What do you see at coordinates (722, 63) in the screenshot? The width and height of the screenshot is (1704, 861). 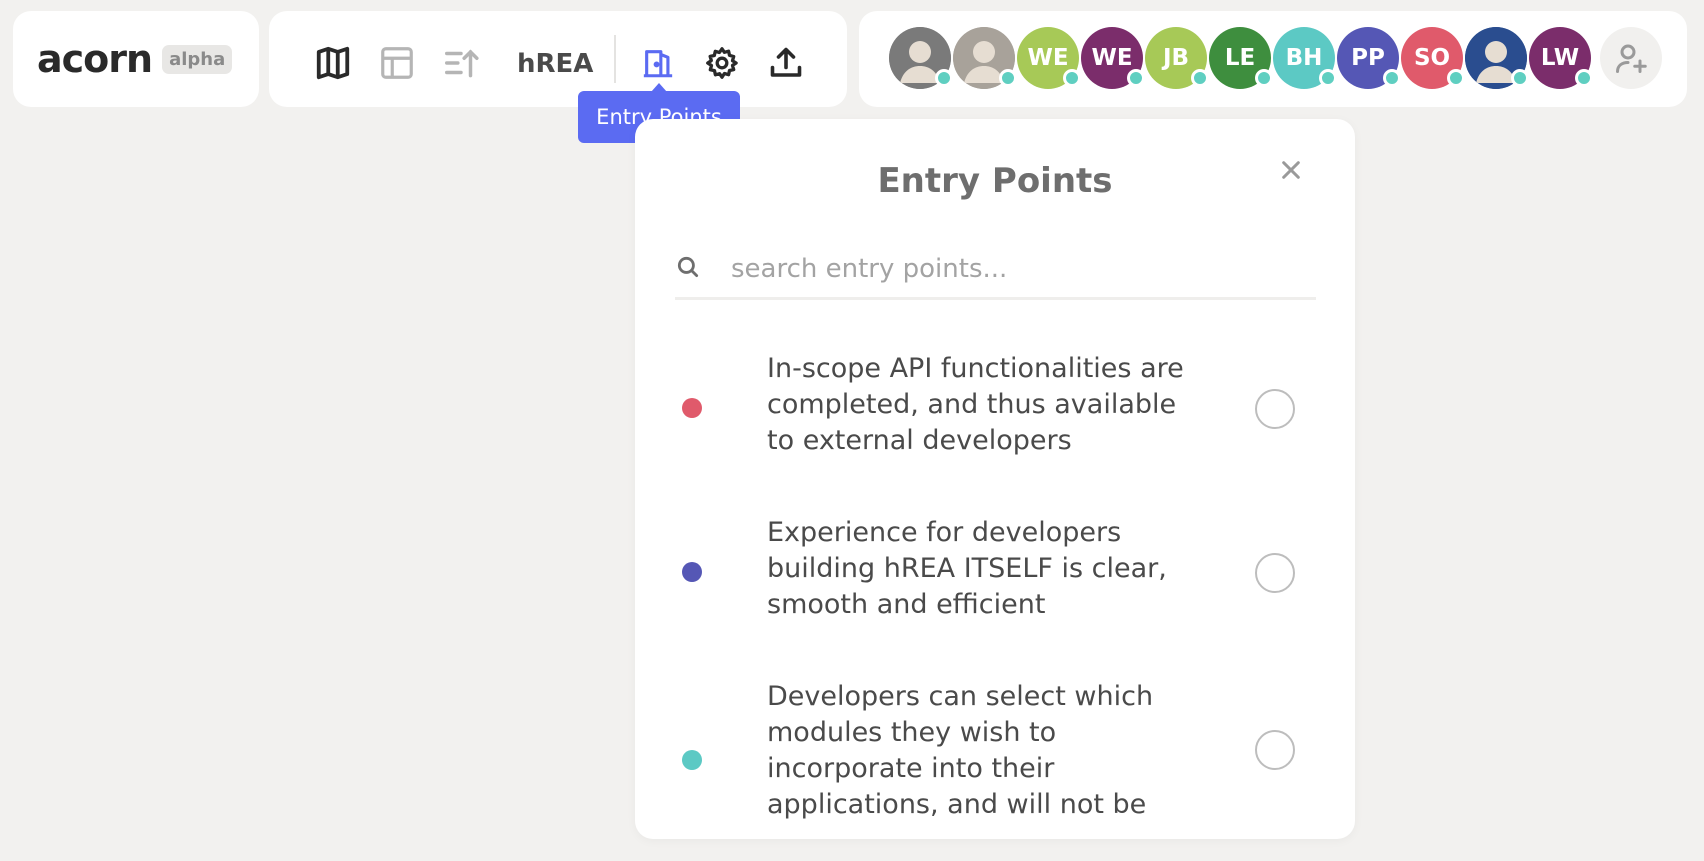 I see `settings-icon` at bounding box center [722, 63].